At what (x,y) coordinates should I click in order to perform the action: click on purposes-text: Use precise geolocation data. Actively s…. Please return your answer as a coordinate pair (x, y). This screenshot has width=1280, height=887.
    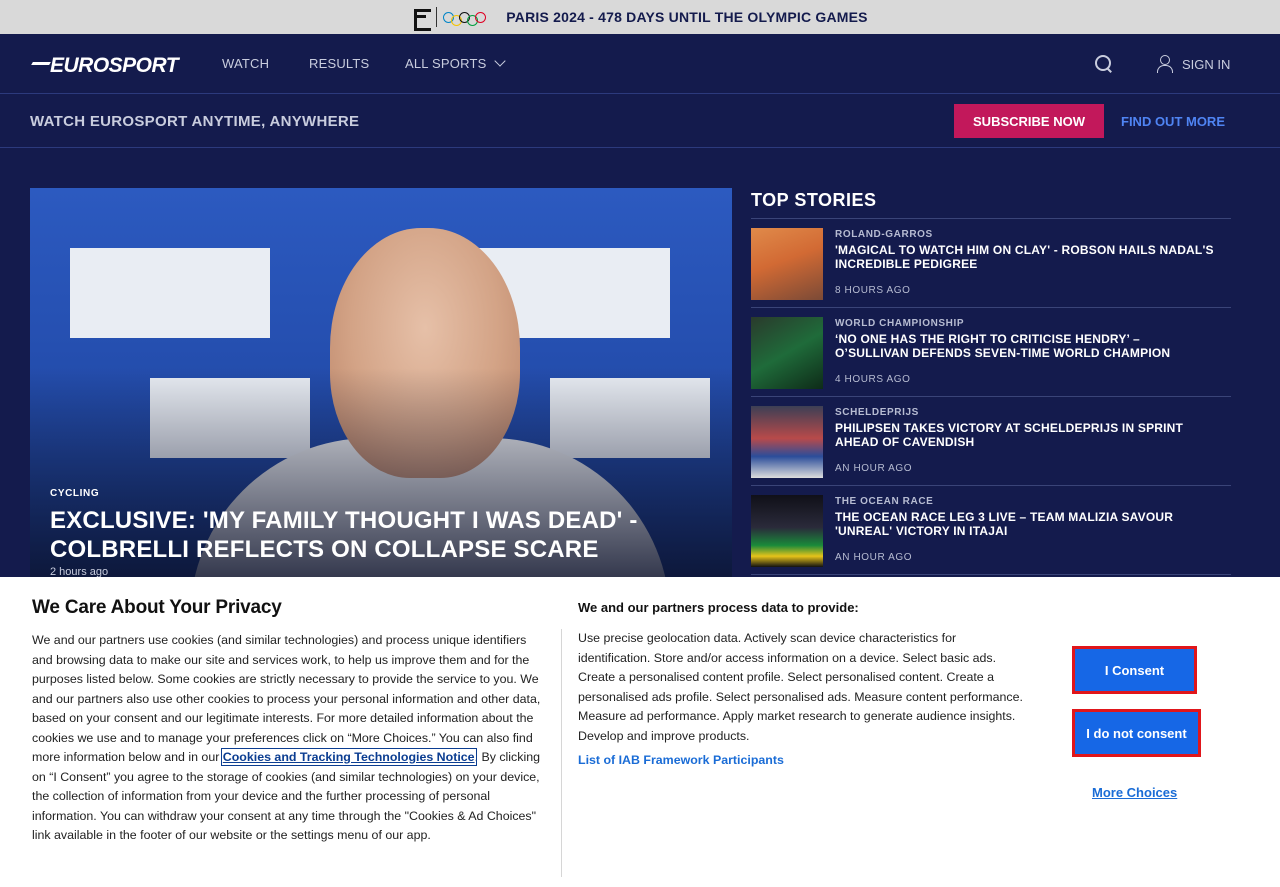
    Looking at the image, I should click on (800, 687).